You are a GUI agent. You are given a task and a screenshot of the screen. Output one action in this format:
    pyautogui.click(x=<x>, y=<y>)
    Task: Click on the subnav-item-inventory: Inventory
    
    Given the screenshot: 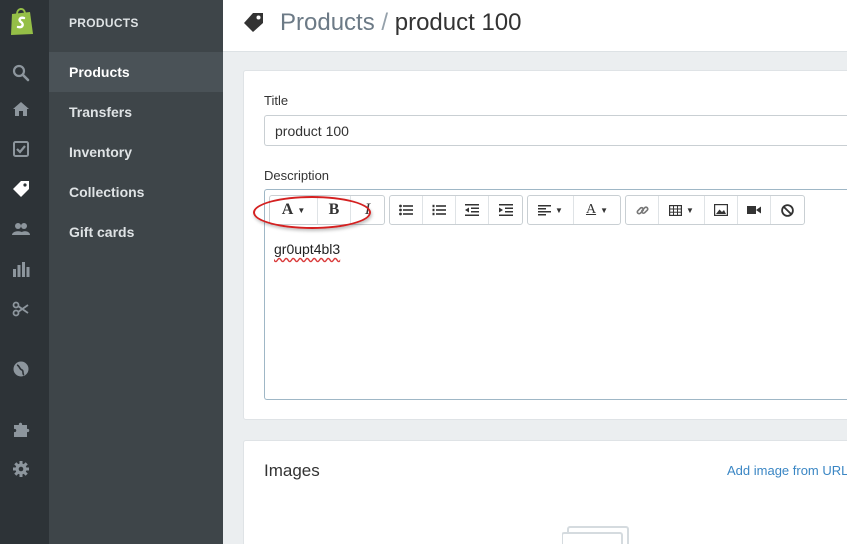 What is the action you would take?
    pyautogui.click(x=136, y=152)
    